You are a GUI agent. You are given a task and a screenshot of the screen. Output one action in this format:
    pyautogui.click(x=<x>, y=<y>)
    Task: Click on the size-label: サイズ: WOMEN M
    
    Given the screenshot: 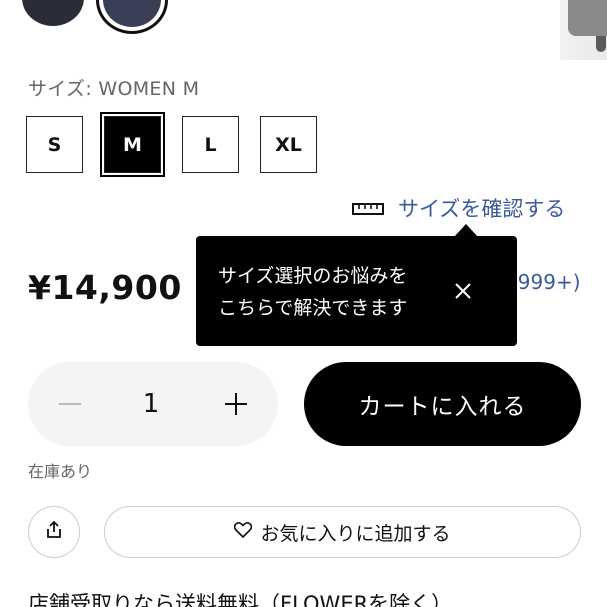 What is the action you would take?
    pyautogui.click(x=114, y=89)
    